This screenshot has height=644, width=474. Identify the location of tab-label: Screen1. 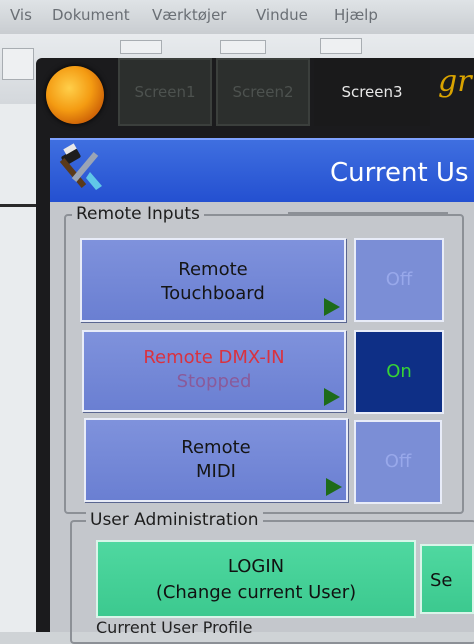
(165, 92).